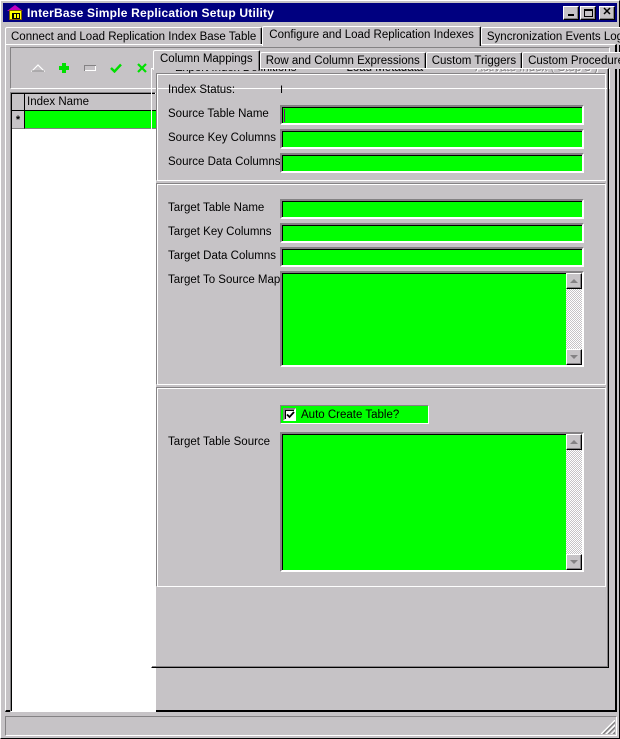 The width and height of the screenshot is (620, 739). I want to click on grid-header: Index Name, so click(84, 102).